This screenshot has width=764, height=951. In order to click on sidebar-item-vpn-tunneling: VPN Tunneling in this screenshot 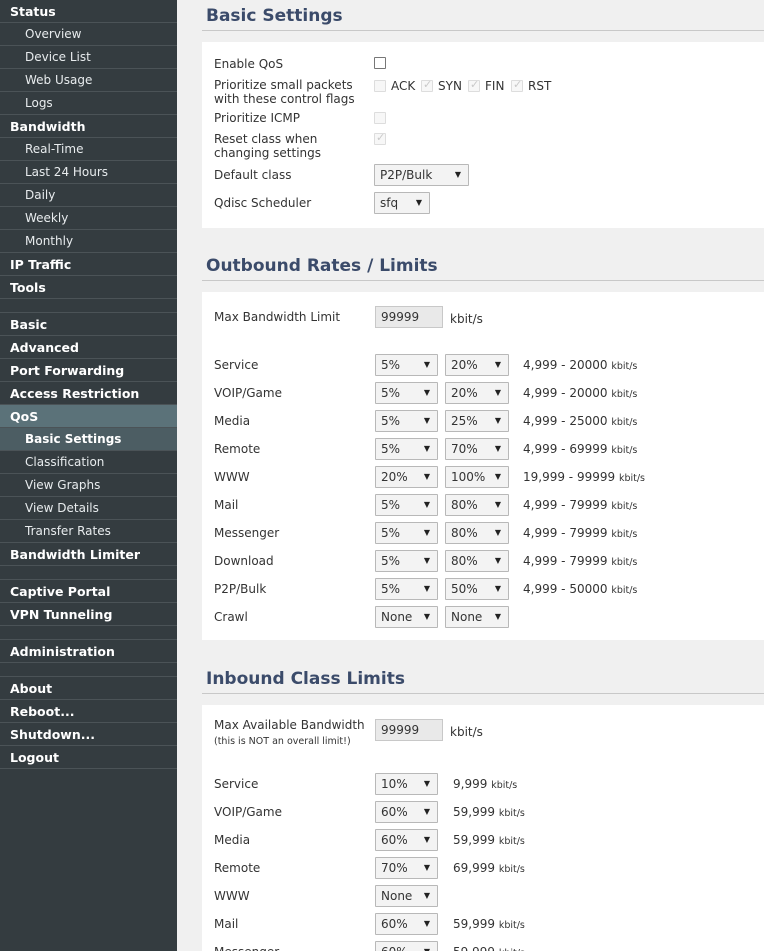, I will do `click(88, 614)`.